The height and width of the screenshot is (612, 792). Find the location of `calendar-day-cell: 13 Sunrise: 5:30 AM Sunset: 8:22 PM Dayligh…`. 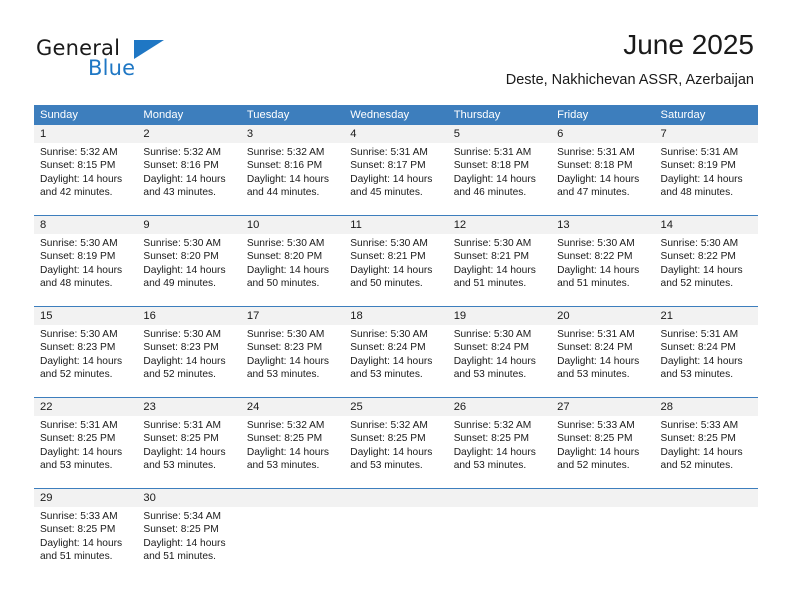

calendar-day-cell: 13 Sunrise: 5:30 AM Sunset: 8:22 PM Dayligh… is located at coordinates (603, 261).